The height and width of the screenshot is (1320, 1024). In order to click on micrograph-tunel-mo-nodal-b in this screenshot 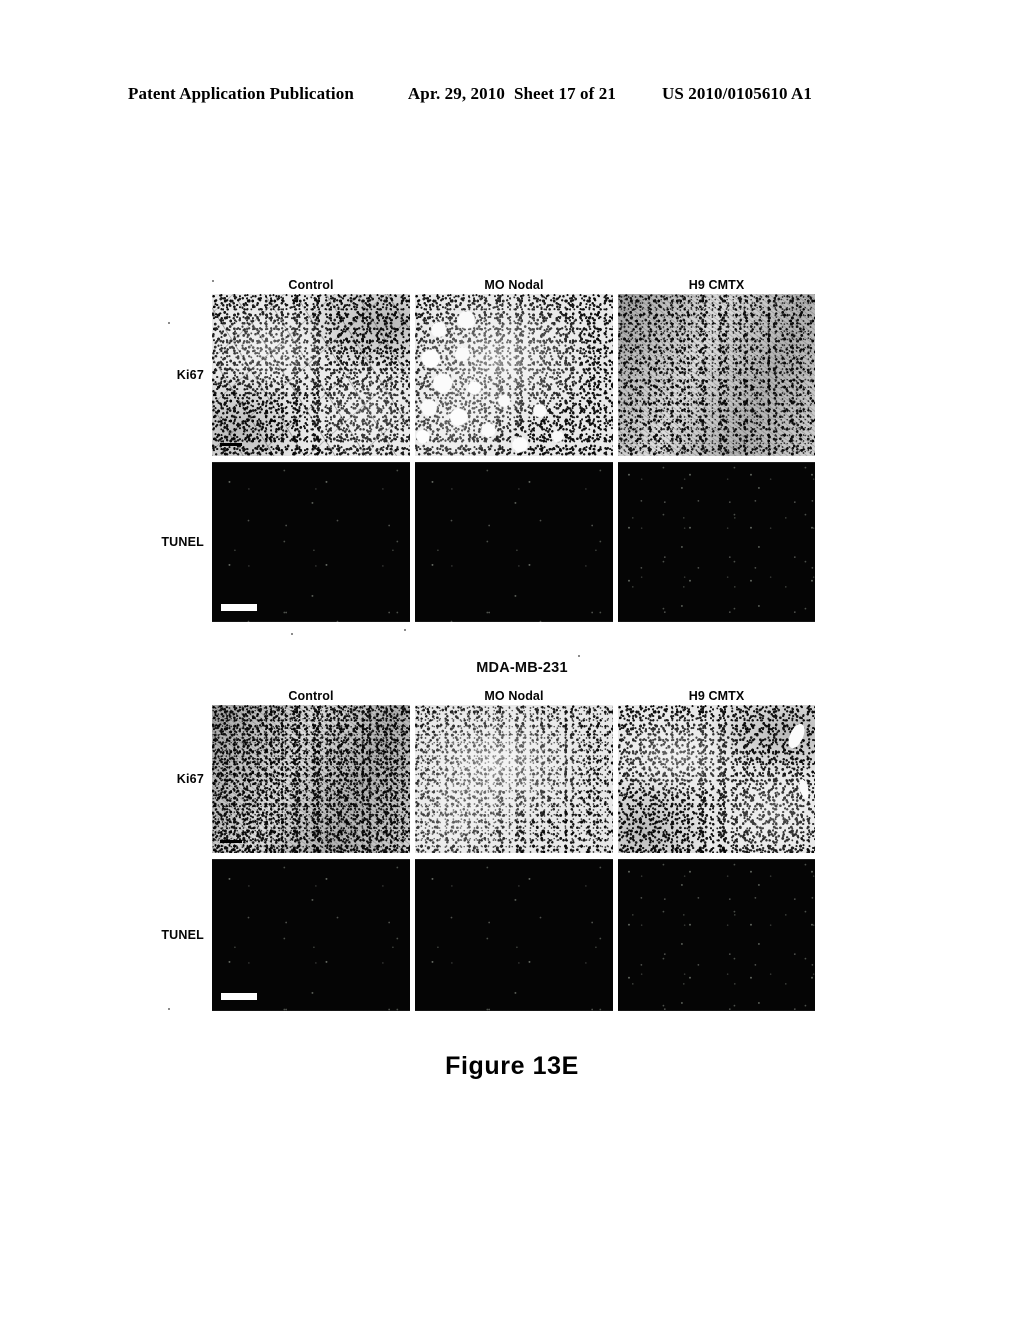, I will do `click(514, 935)`.